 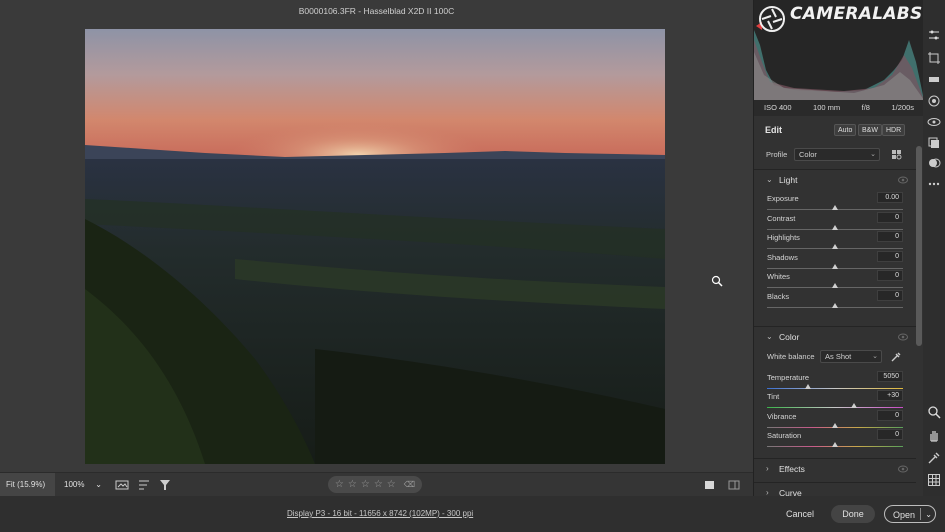 I want to click on color-section-title: Color, so click(x=789, y=337).